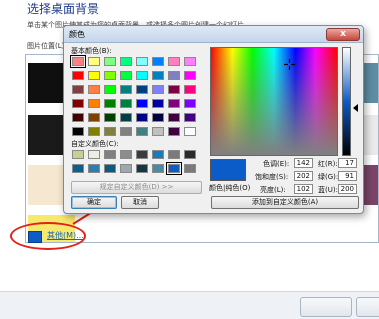 Image resolution: width=379 pixels, height=319 pixels. What do you see at coordinates (289, 64) in the screenshot?
I see `crosshair-icon` at bounding box center [289, 64].